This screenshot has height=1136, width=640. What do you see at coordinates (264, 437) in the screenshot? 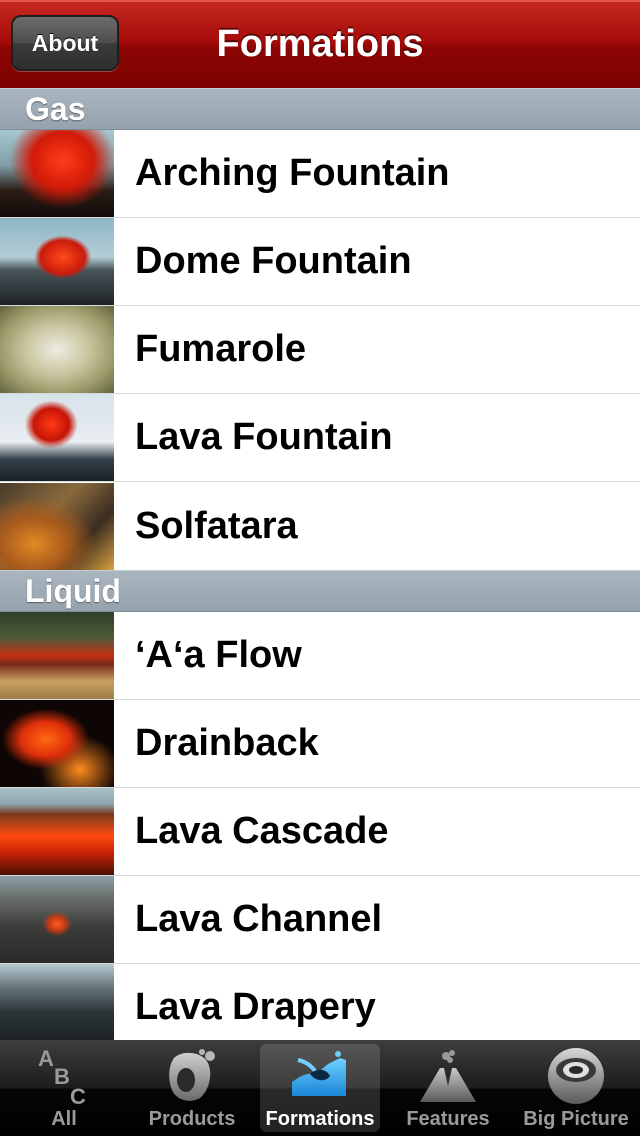
I see `list-item-label: Lava Fountain` at bounding box center [264, 437].